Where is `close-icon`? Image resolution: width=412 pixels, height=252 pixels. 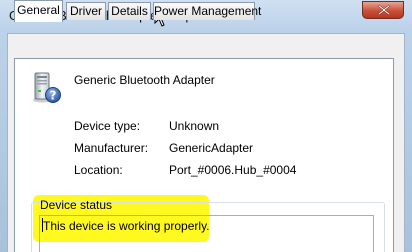
close-icon is located at coordinates (384, 10).